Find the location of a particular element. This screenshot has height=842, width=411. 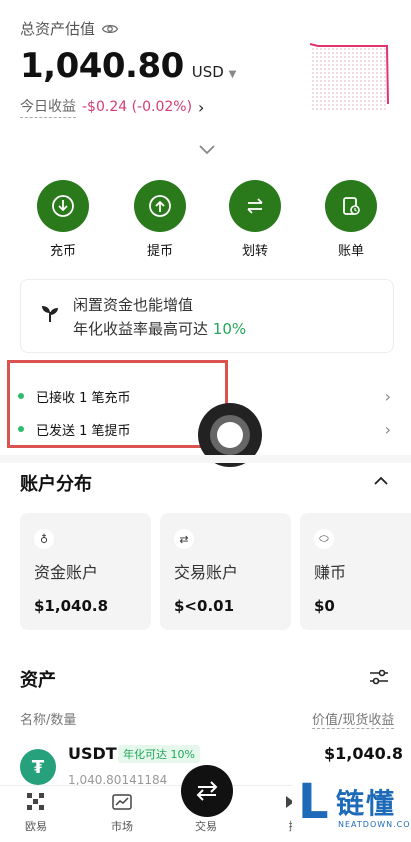

nav-trade-label: 交易 is located at coordinates (206, 826).